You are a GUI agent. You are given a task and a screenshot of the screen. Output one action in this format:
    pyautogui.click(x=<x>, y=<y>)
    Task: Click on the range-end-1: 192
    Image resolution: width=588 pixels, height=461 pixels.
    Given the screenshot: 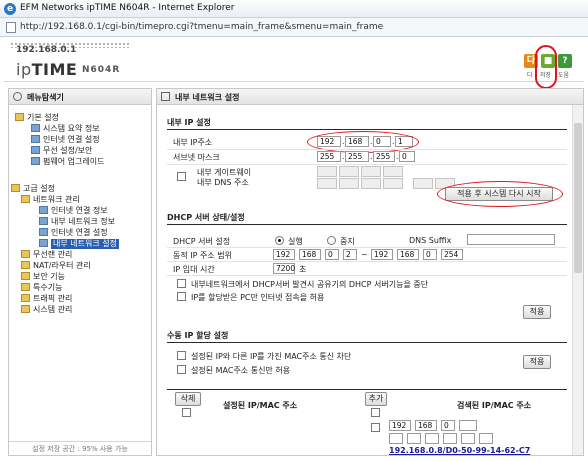 What is the action you would take?
    pyautogui.click(x=382, y=254)
    